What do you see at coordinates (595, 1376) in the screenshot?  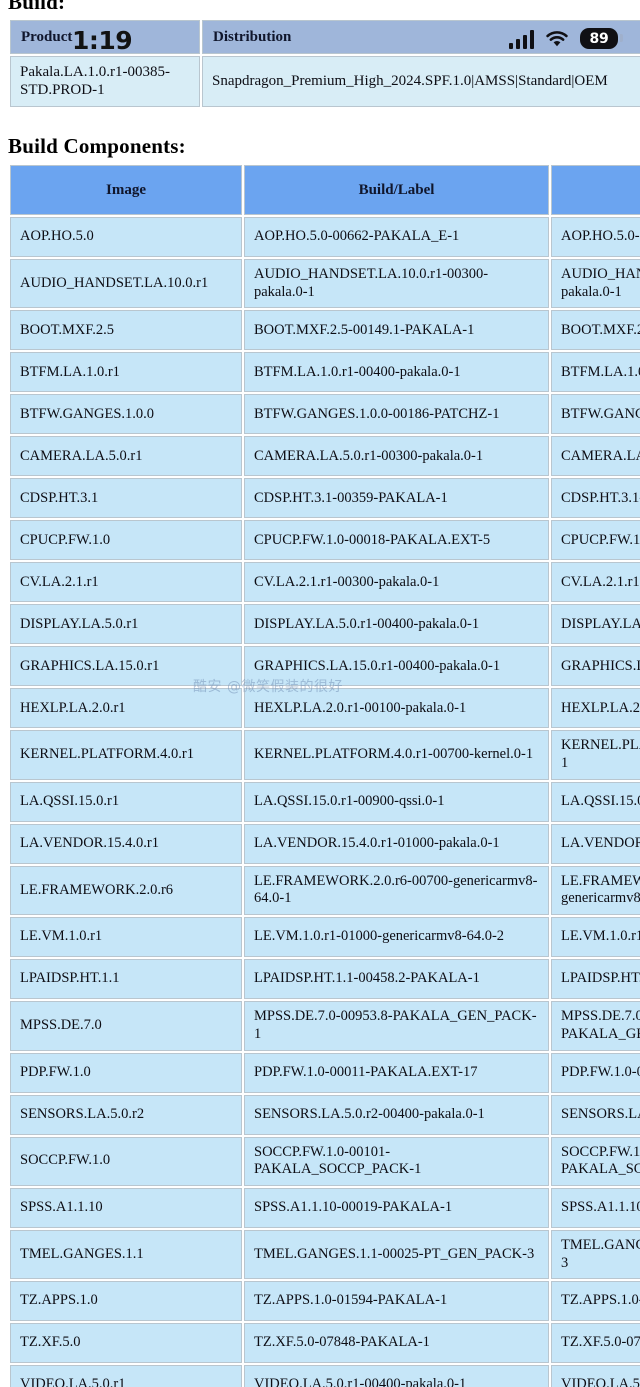 I see `cell-distribution: VIDEO.LA.5.0.r1-00400-pakala.0-1` at bounding box center [595, 1376].